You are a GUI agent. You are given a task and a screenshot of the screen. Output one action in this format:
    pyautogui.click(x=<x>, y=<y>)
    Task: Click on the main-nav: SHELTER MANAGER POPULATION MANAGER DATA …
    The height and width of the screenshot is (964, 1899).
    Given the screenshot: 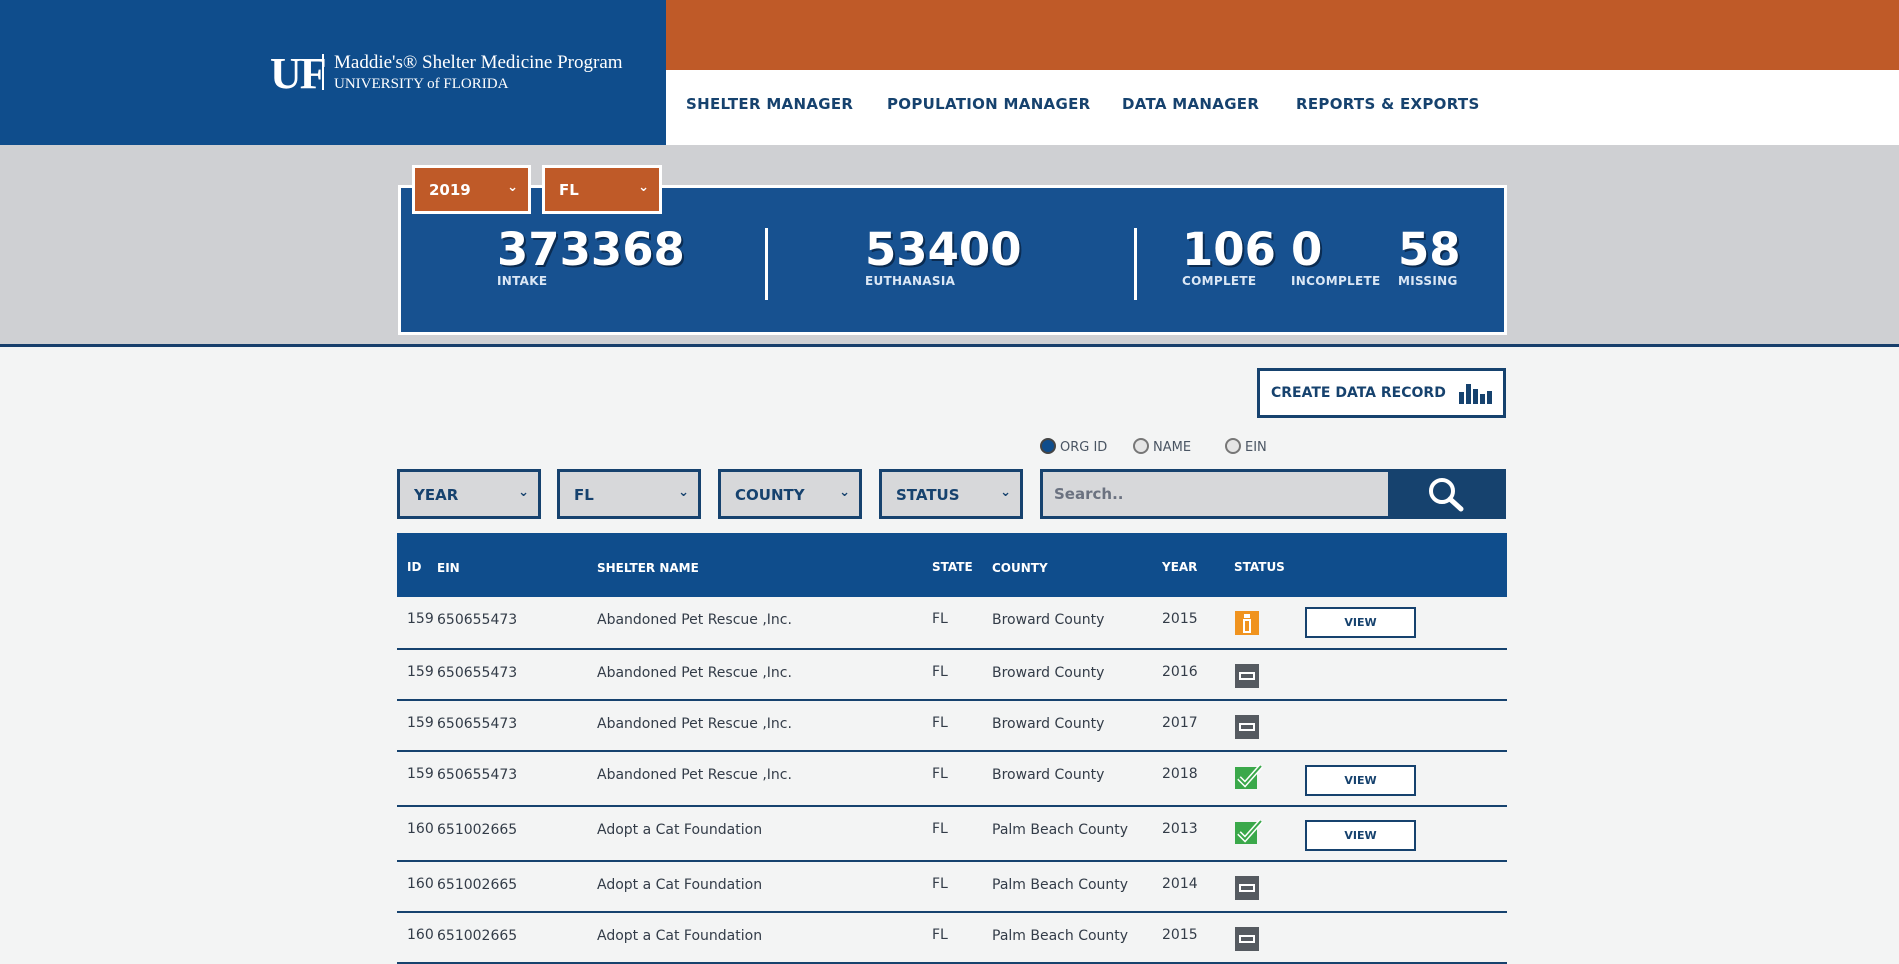 What is the action you would take?
    pyautogui.click(x=1282, y=107)
    